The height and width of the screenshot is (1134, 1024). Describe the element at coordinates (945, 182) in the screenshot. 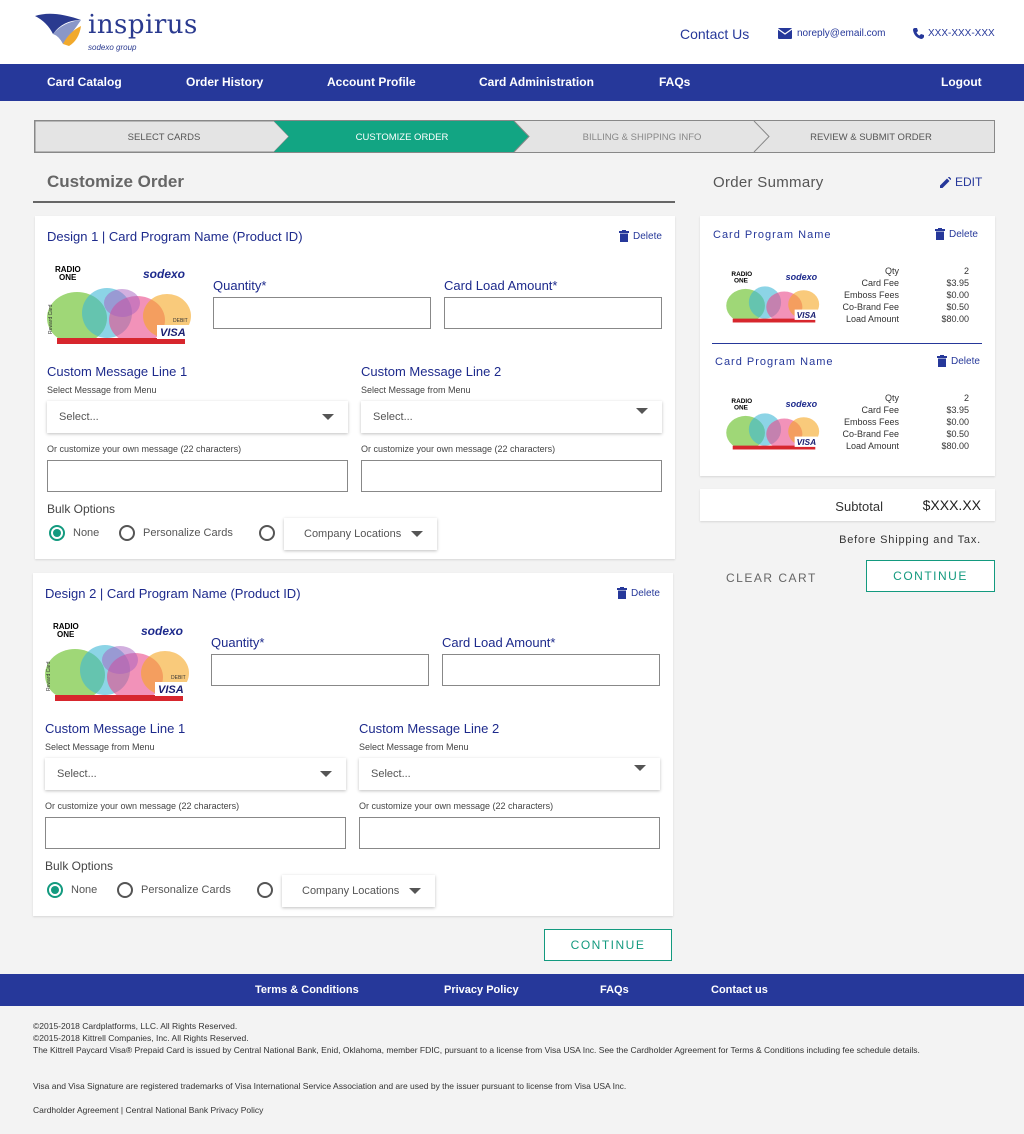

I see `pencil-icon` at that location.